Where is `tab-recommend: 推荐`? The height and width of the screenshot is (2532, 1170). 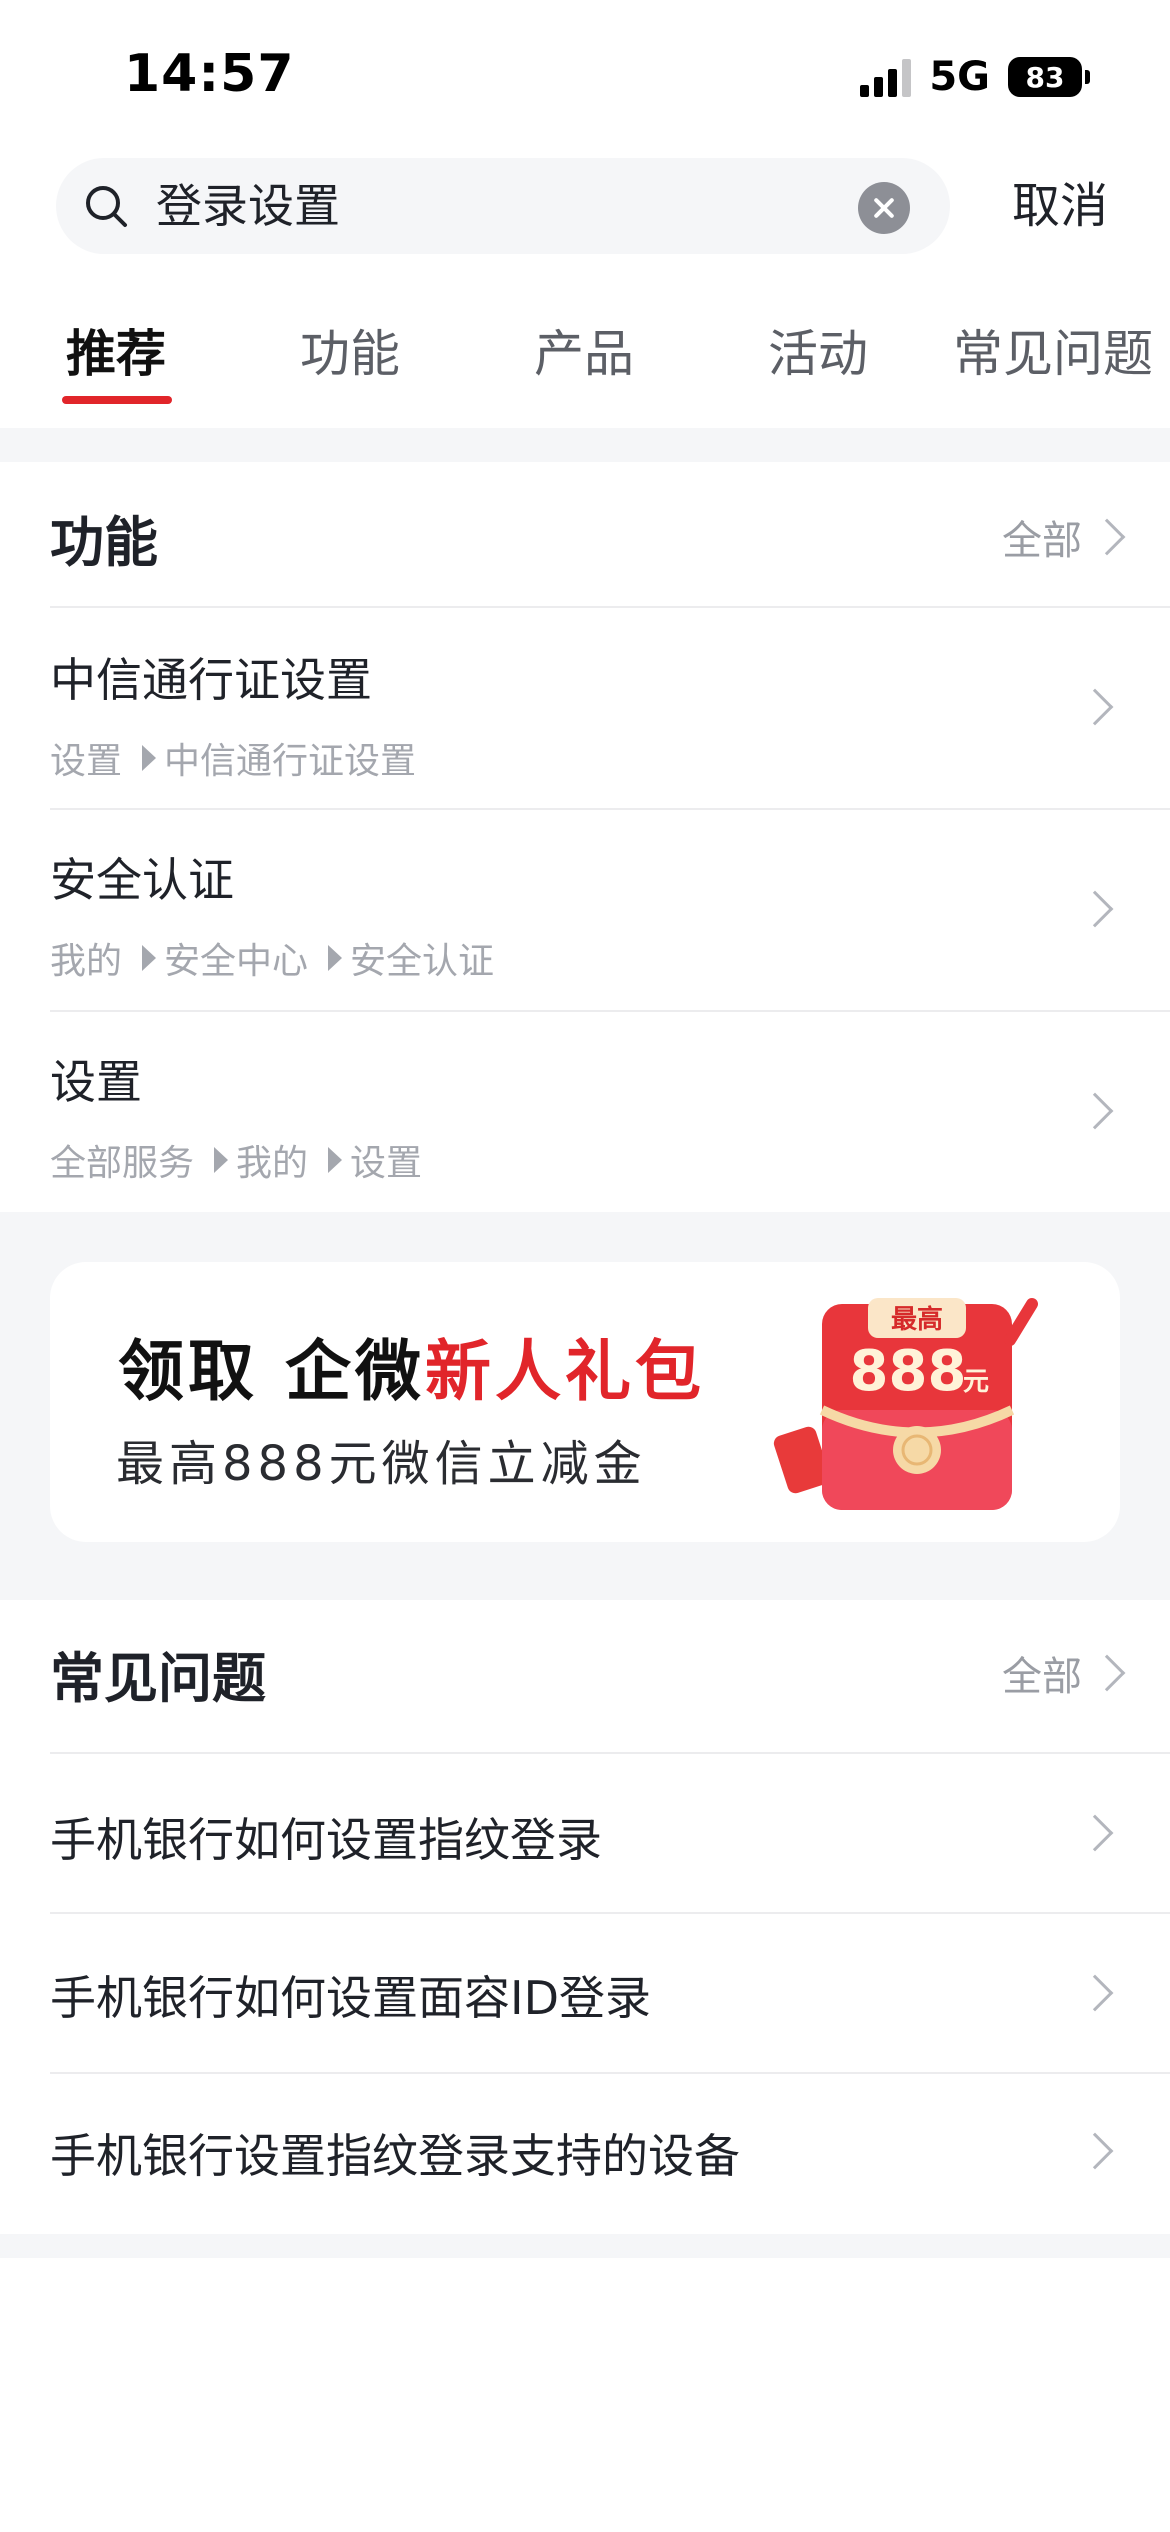 tab-recommend: 推荐 is located at coordinates (116, 350).